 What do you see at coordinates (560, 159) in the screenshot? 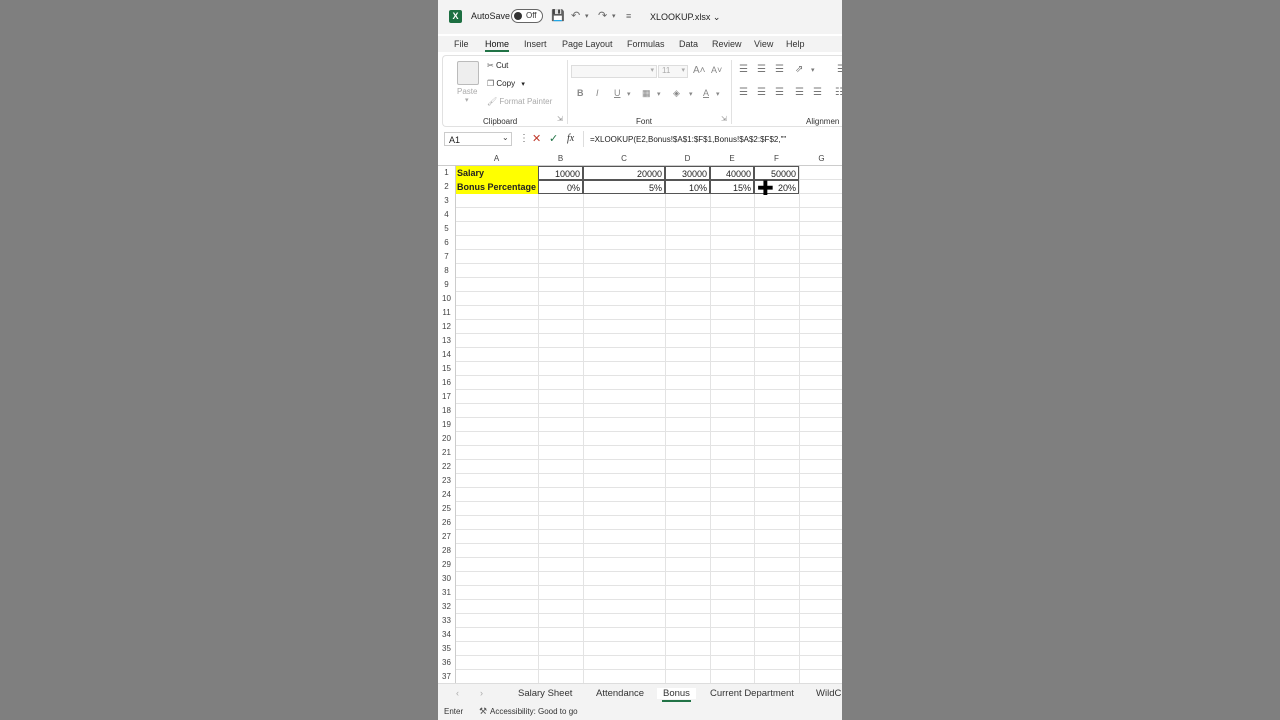
I see `column-header-b: B` at bounding box center [560, 159].